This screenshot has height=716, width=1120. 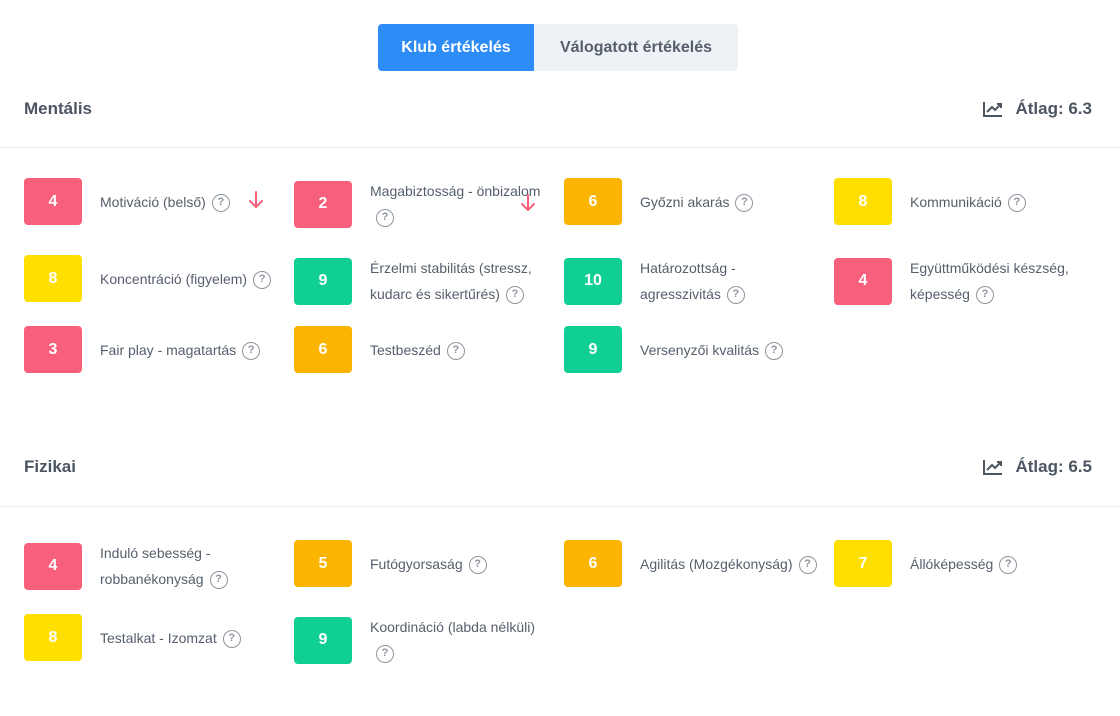 I want to click on attribute-name: Induló sebesség - robbanékonyság, so click(x=155, y=566).